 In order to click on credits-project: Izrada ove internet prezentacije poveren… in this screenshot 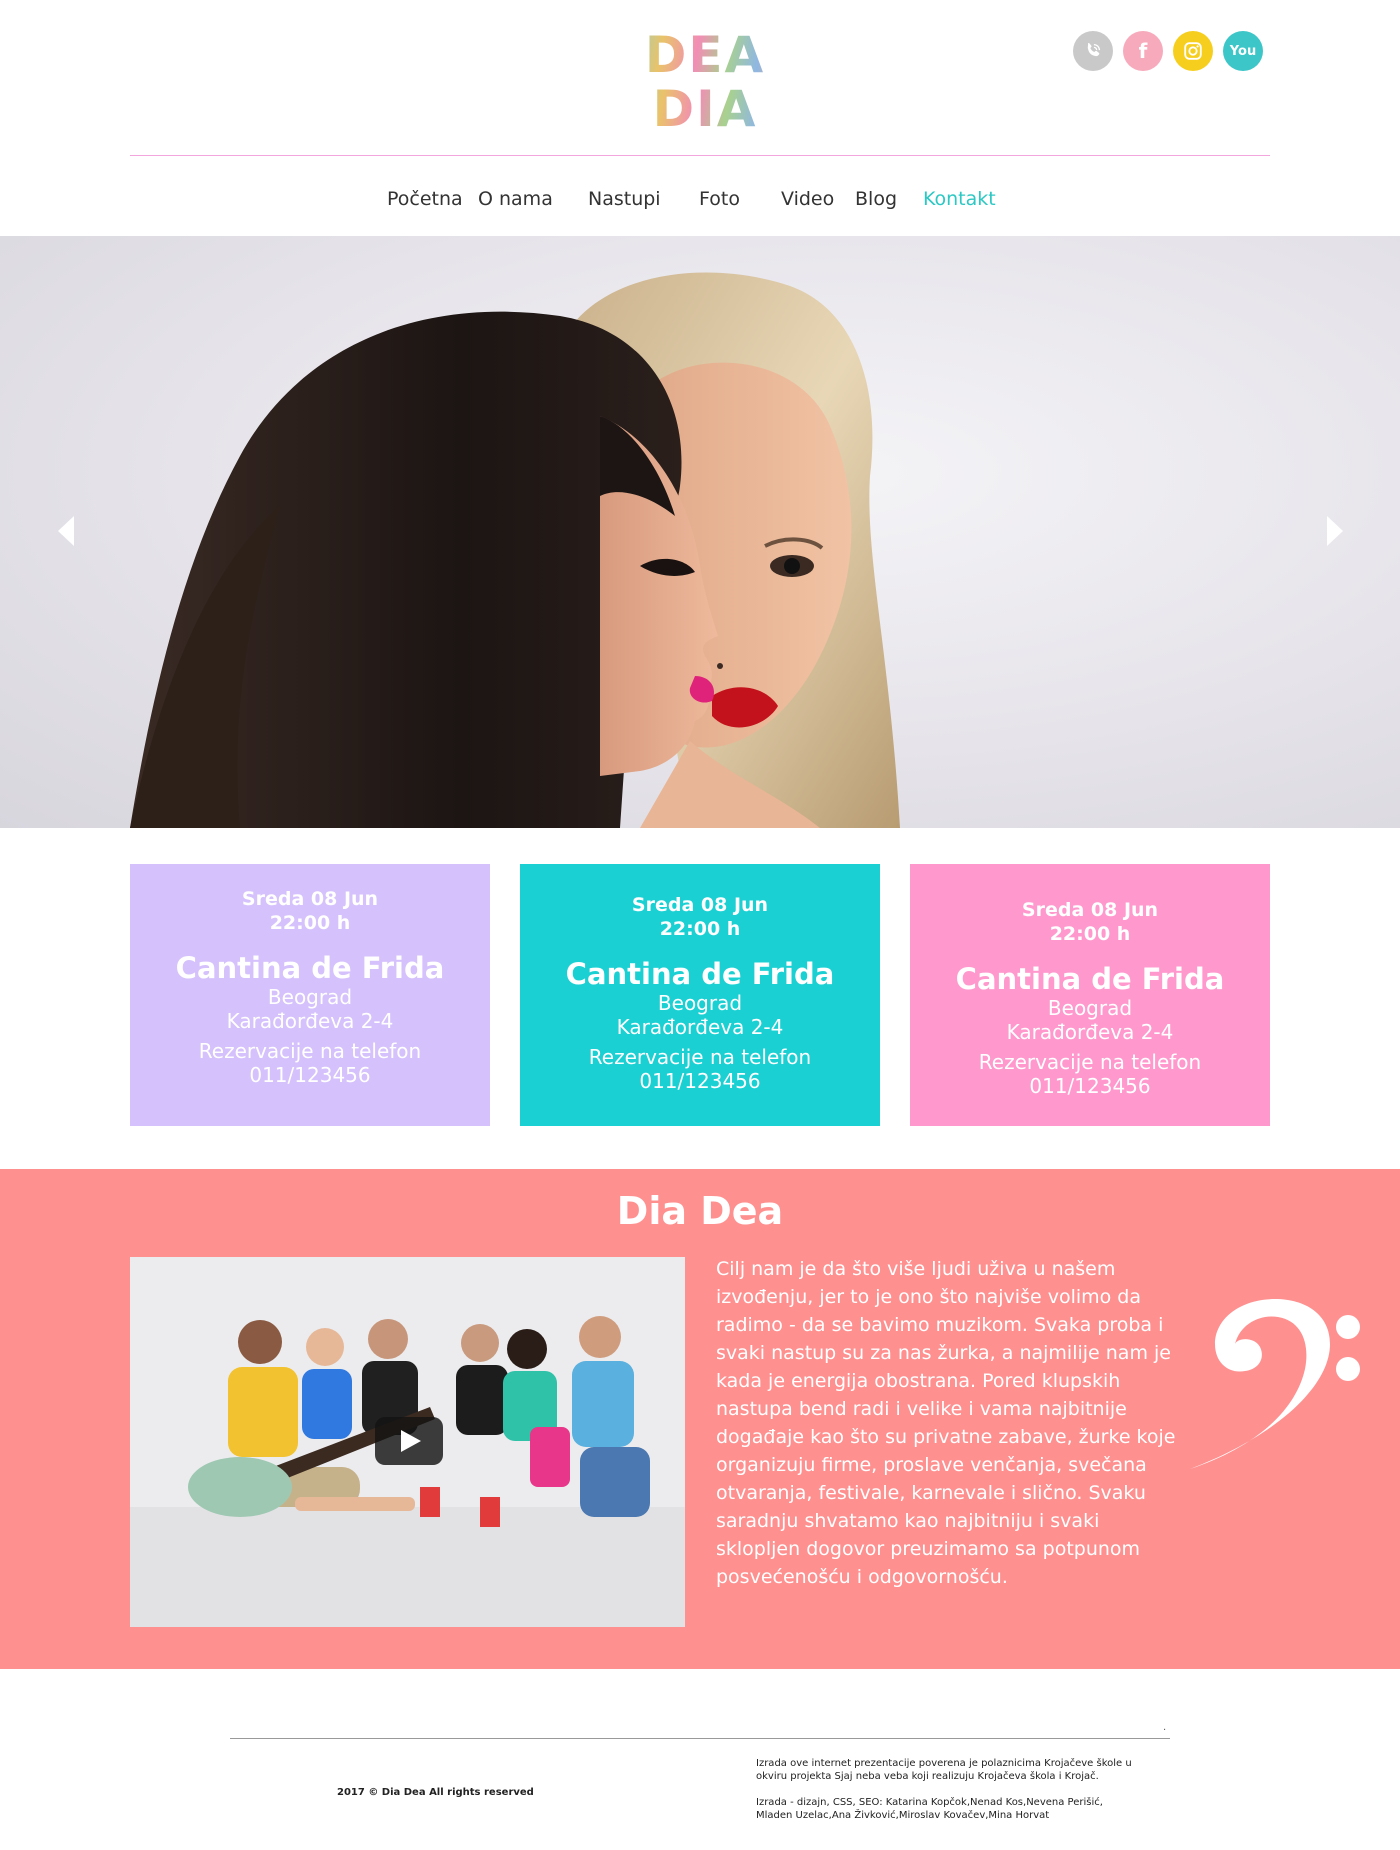, I will do `click(944, 1770)`.